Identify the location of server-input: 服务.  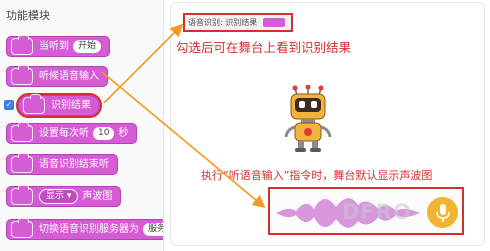
(153, 229).